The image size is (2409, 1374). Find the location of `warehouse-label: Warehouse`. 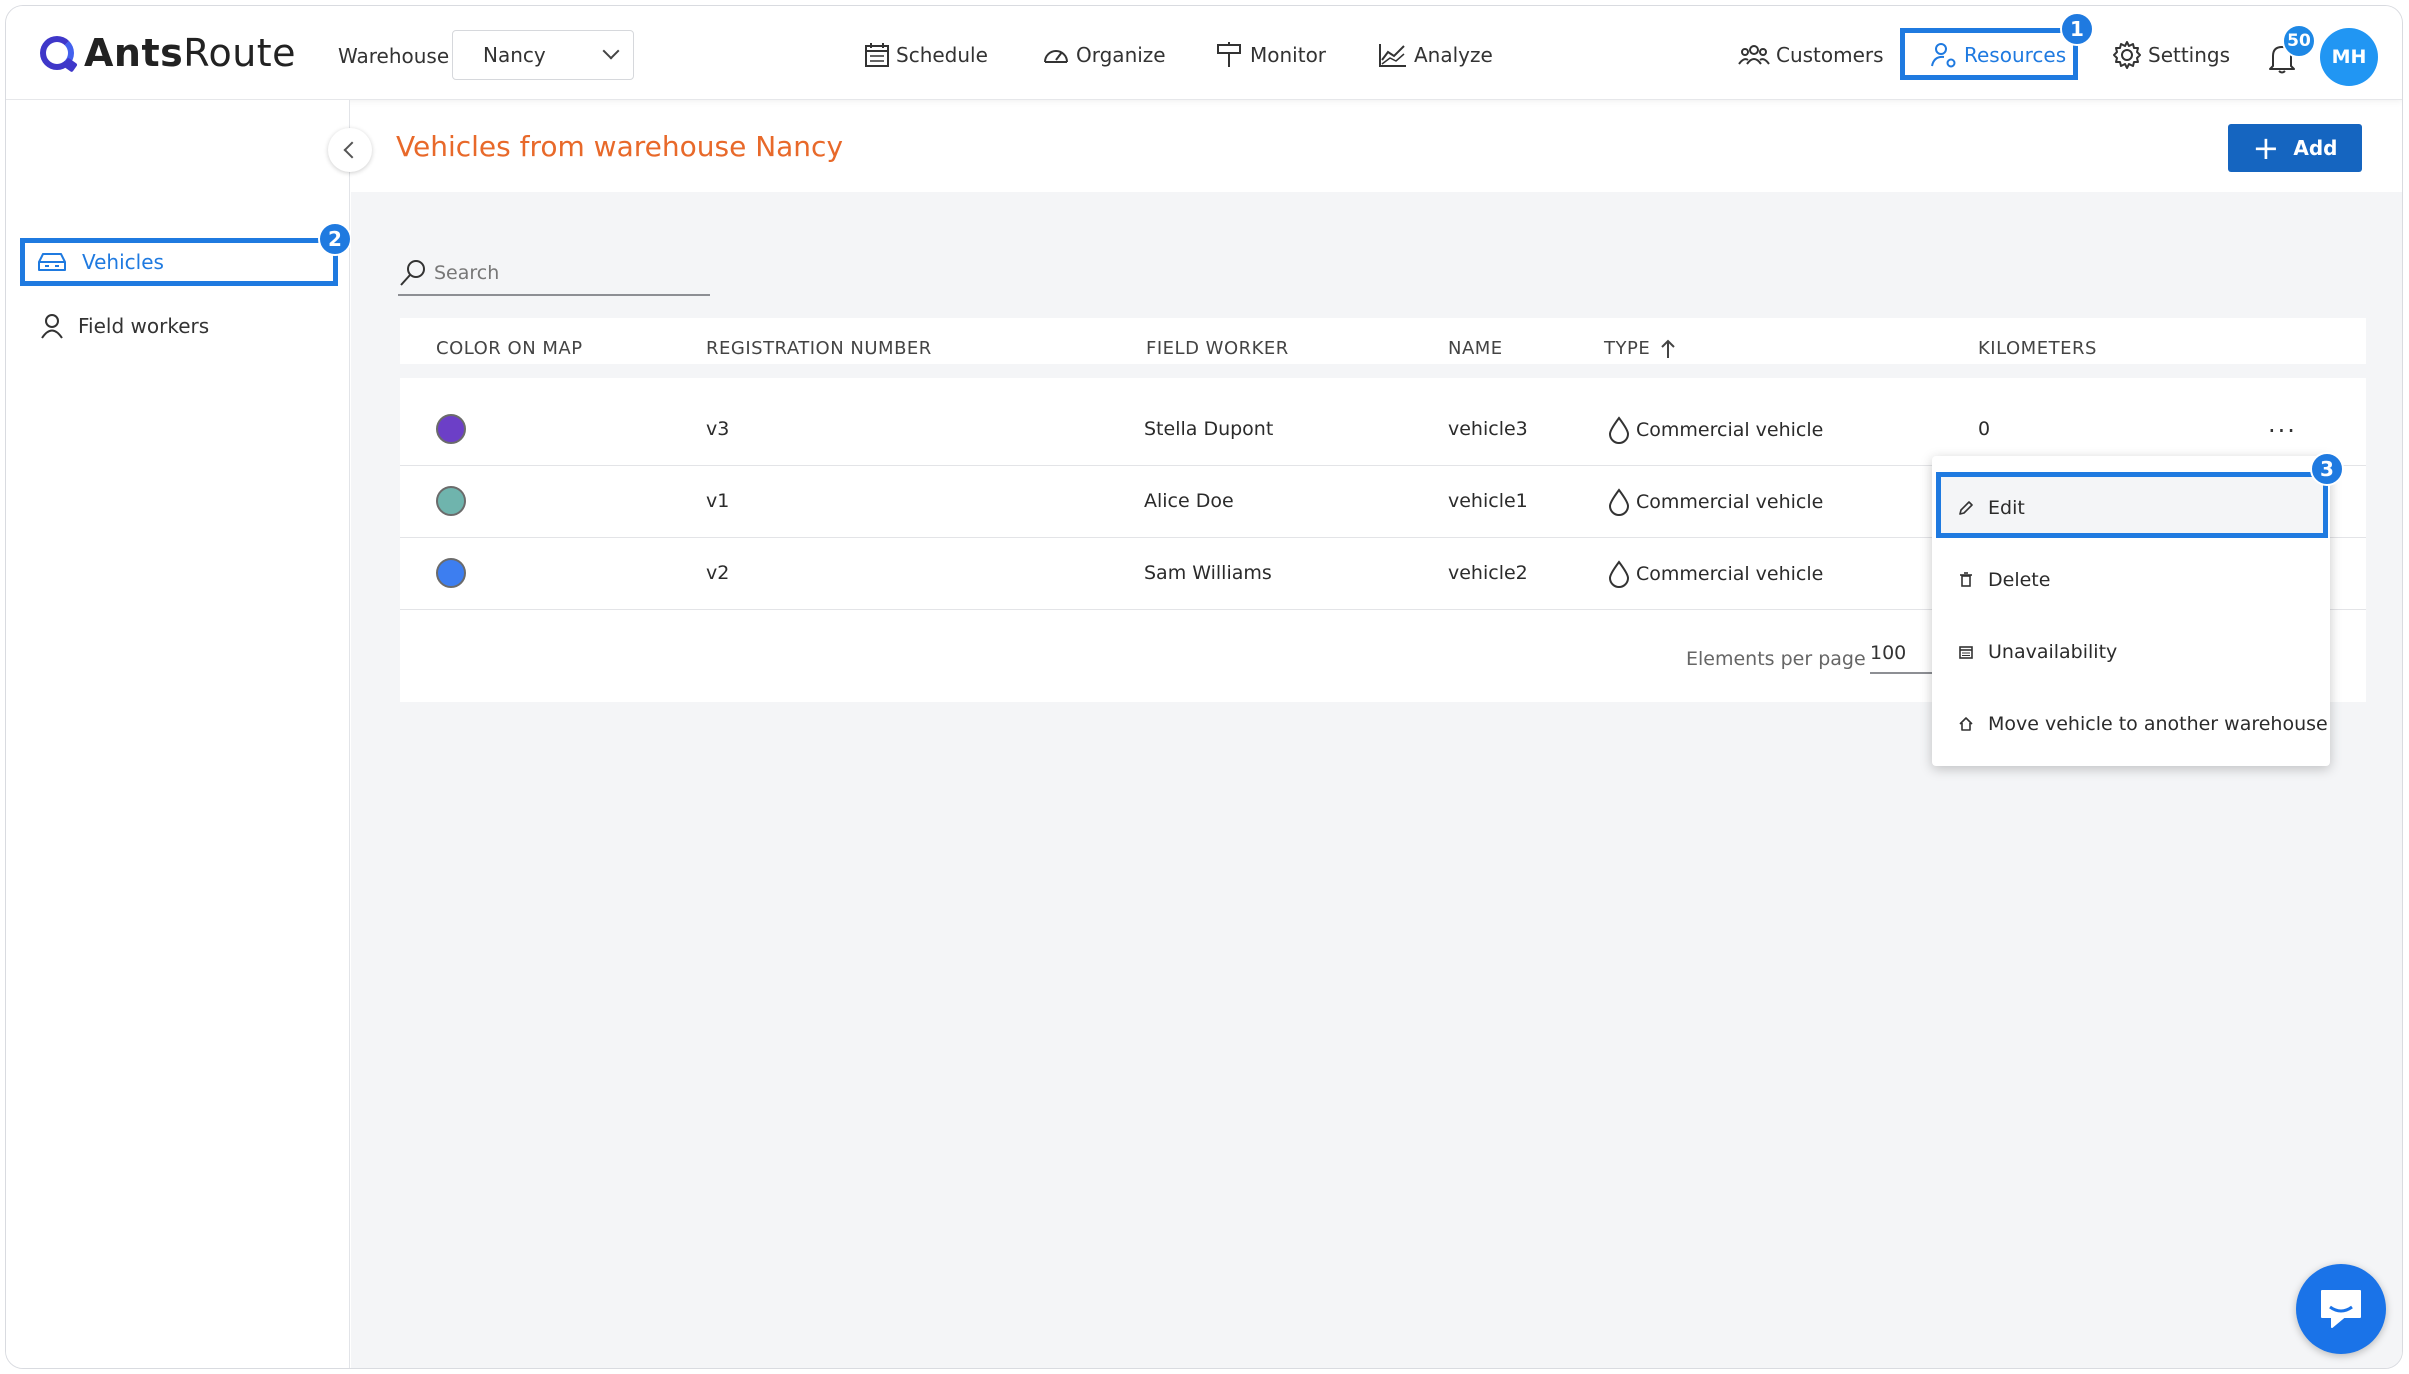

warehouse-label: Warehouse is located at coordinates (394, 56).